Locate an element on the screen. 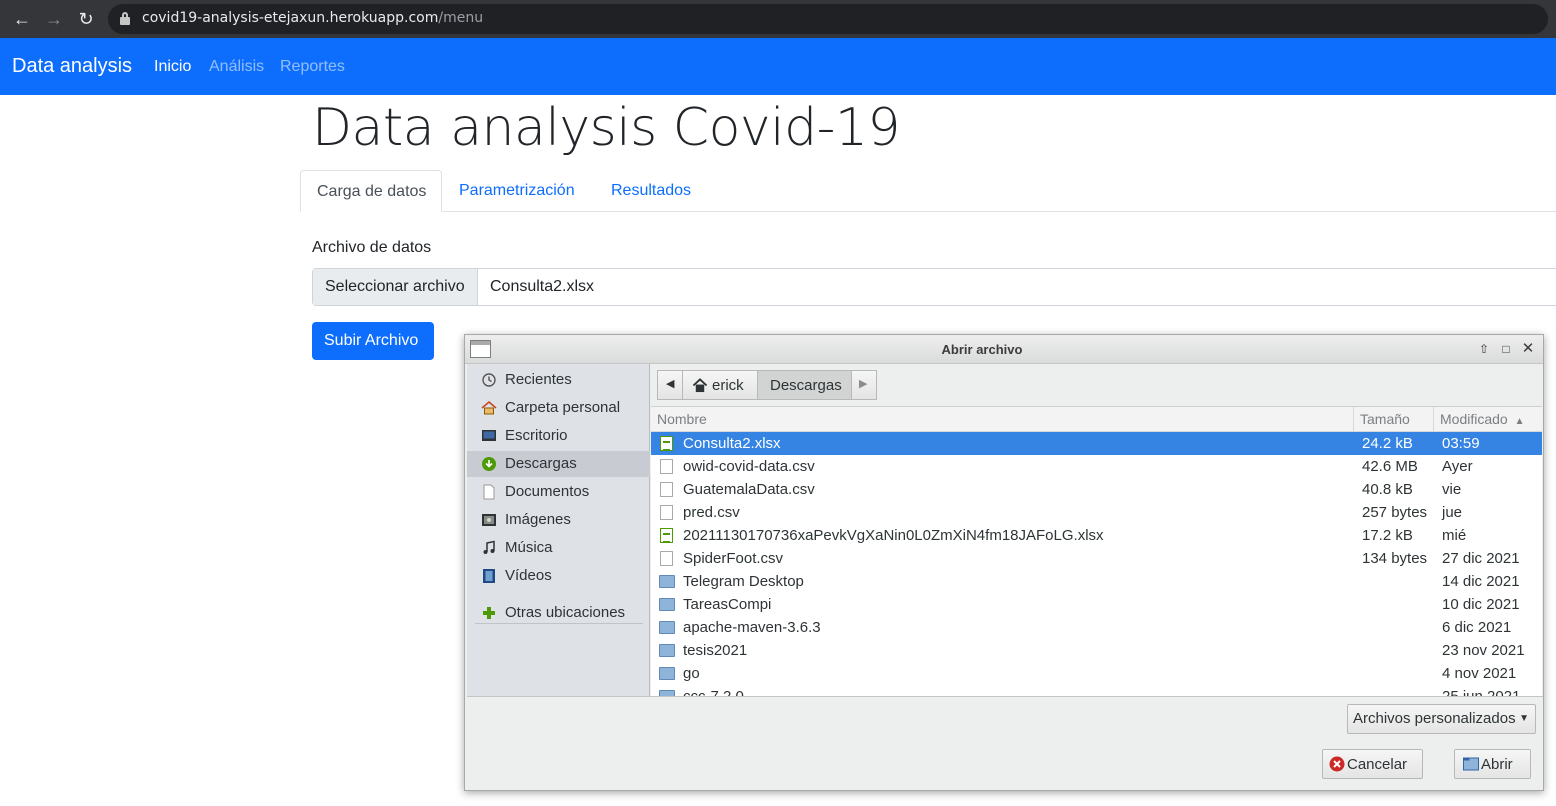 This screenshot has height=806, width=1556. file-name: Consulta2.xlsx is located at coordinates (732, 443).